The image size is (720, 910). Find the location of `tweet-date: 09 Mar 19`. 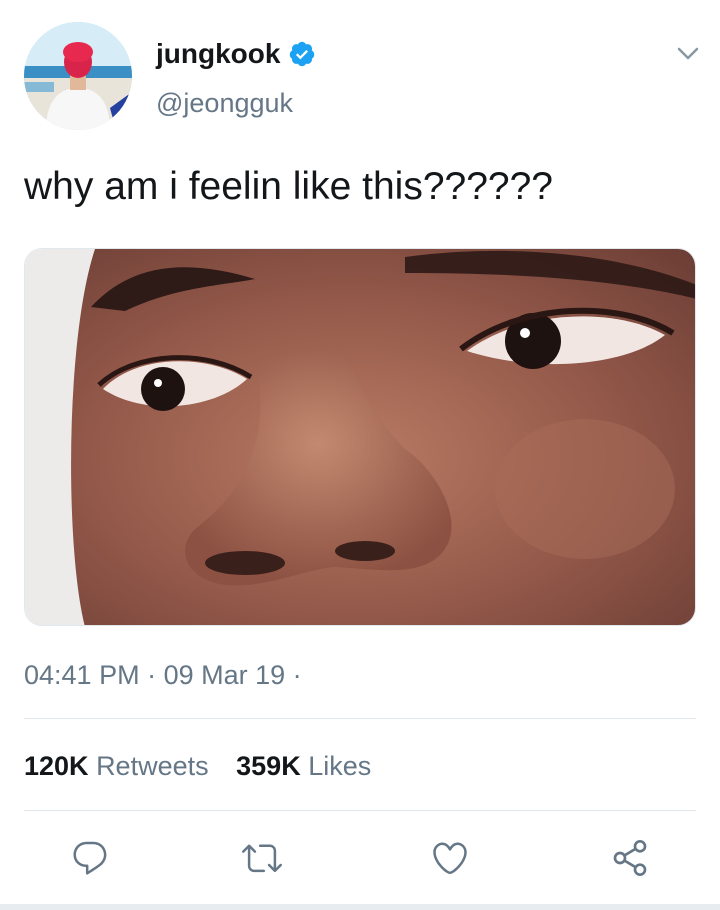

tweet-date: 09 Mar 19 is located at coordinates (225, 675).